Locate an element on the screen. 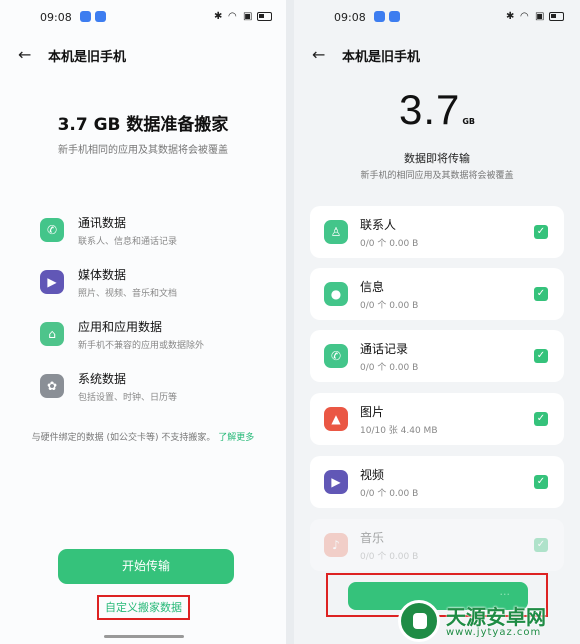 The image size is (580, 644). watermark-name: 天源安卓网 is located at coordinates (496, 617).